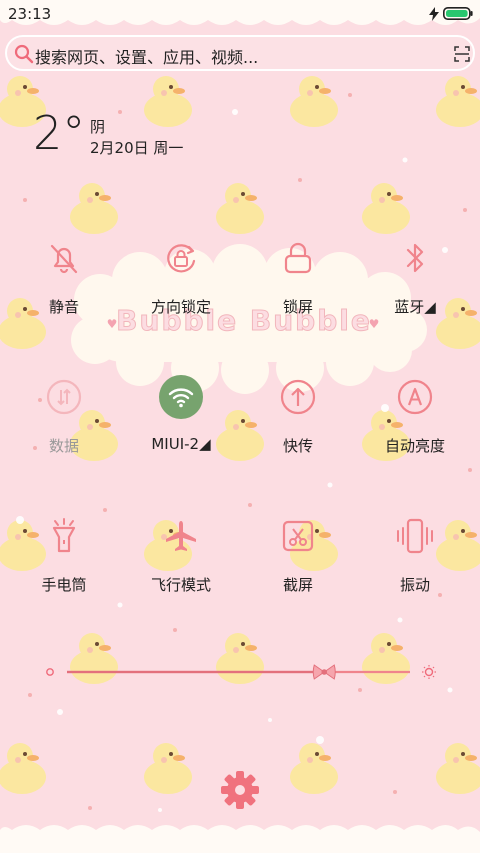 The height and width of the screenshot is (853, 480). I want to click on status-bar: 23:13, so click(240, 14).